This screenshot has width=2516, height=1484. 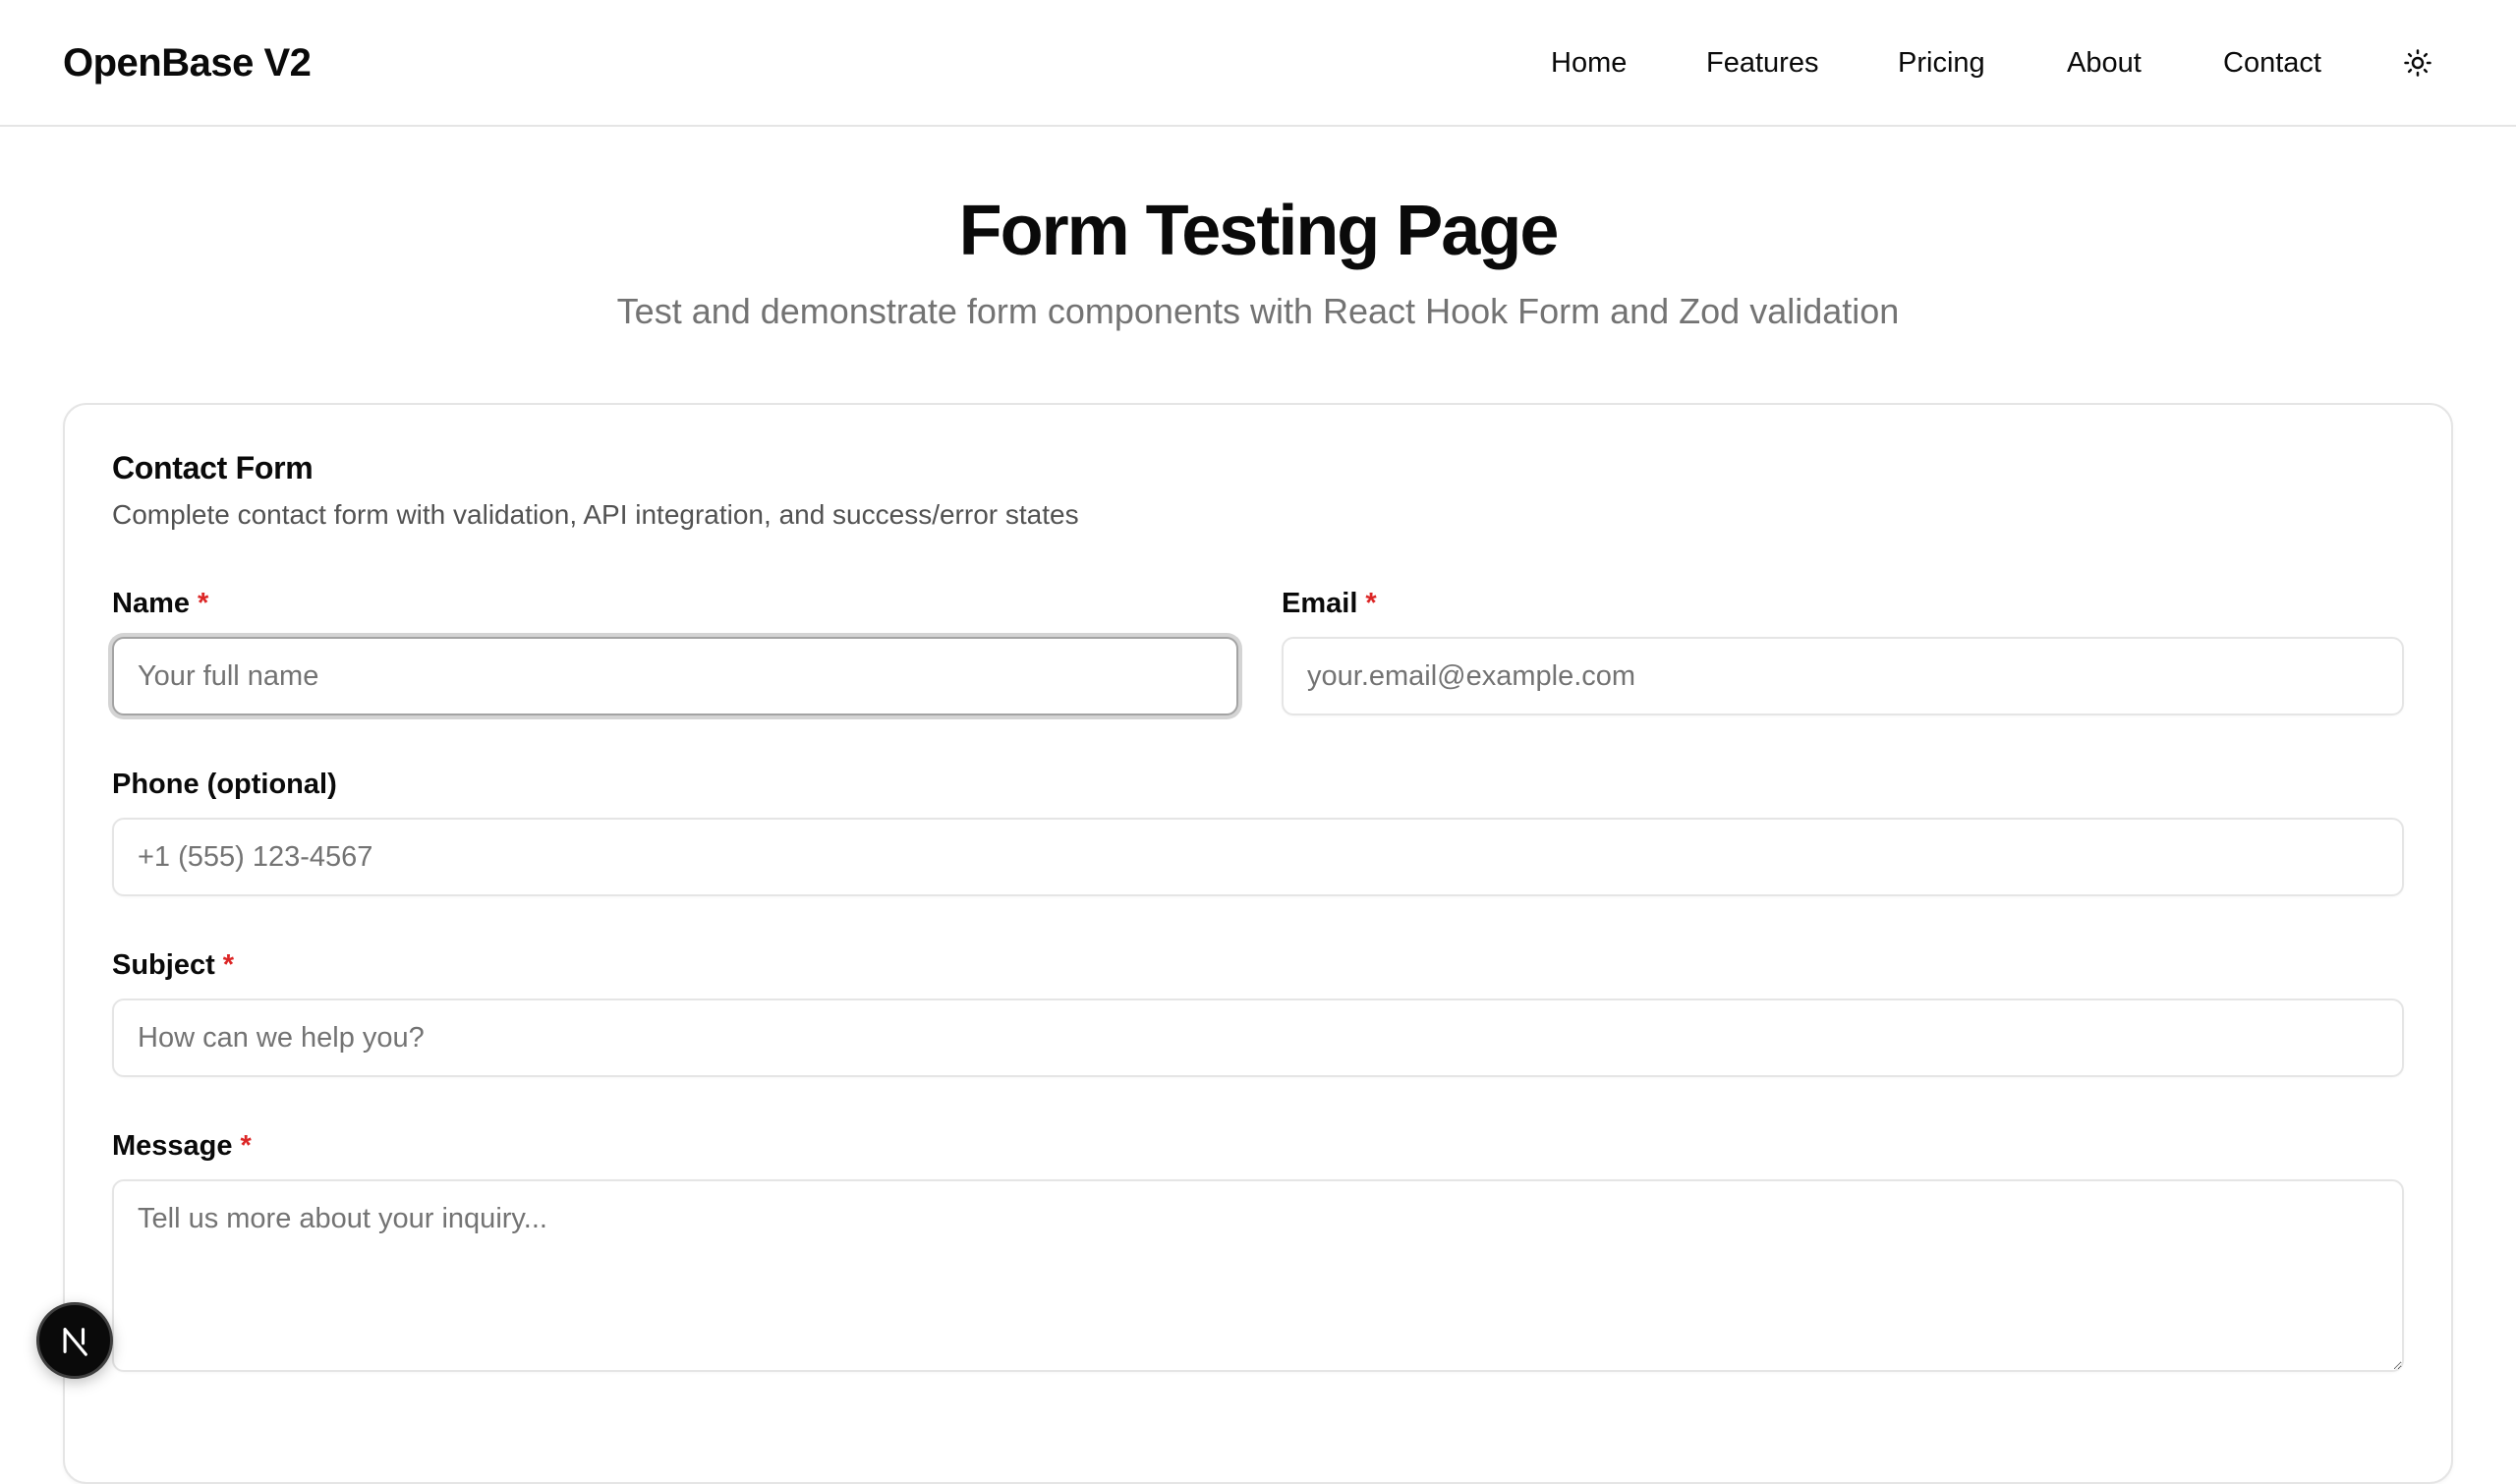 What do you see at coordinates (1843, 676) in the screenshot?
I see `email-input` at bounding box center [1843, 676].